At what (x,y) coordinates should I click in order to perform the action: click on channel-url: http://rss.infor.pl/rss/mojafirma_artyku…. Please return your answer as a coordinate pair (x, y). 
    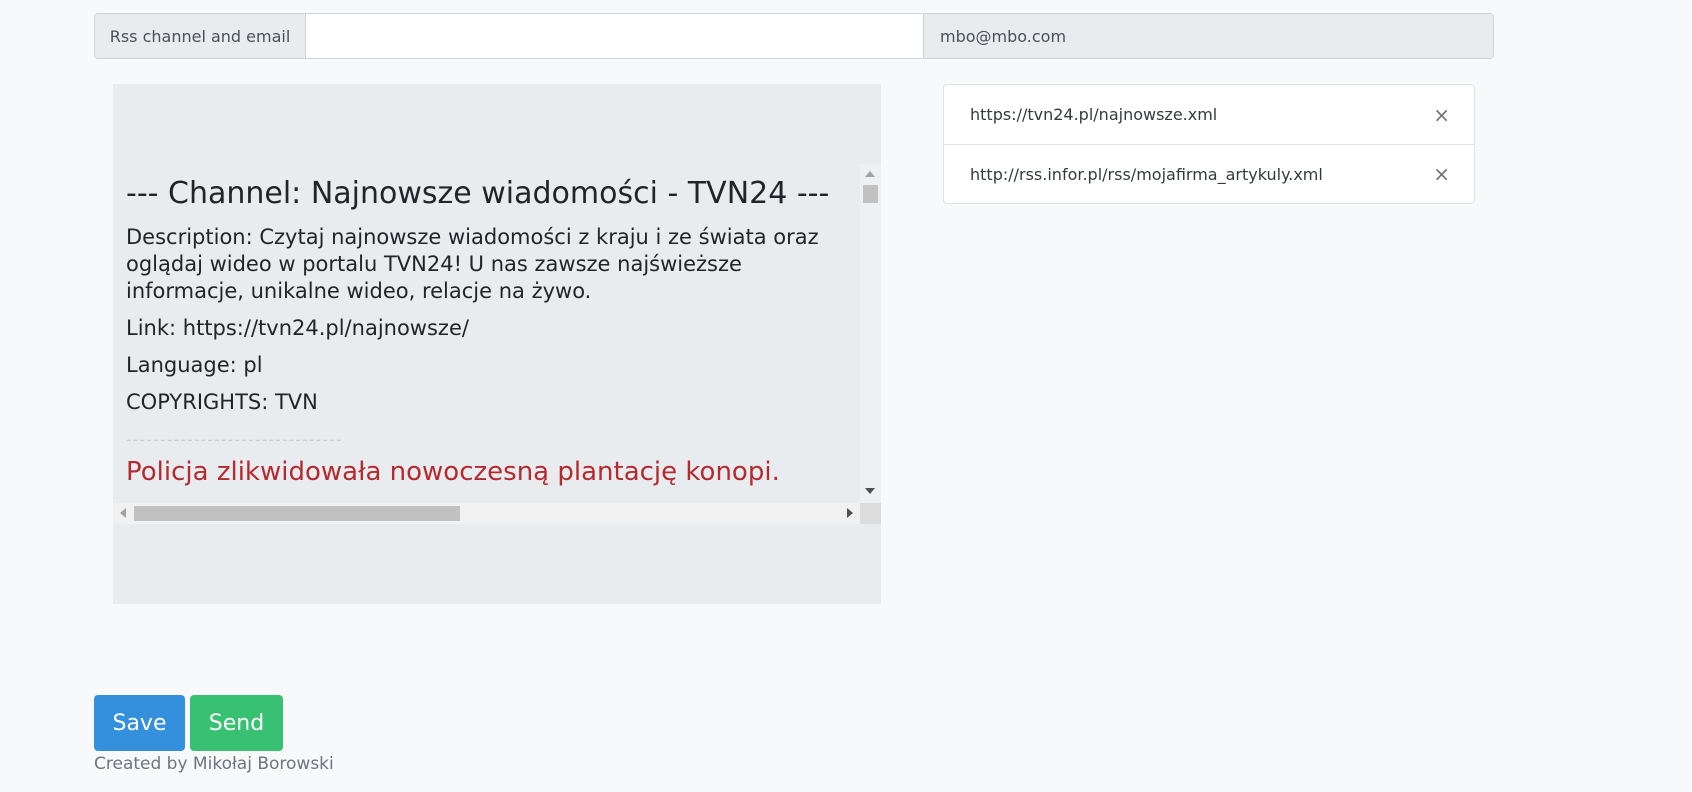
    Looking at the image, I should click on (1146, 174).